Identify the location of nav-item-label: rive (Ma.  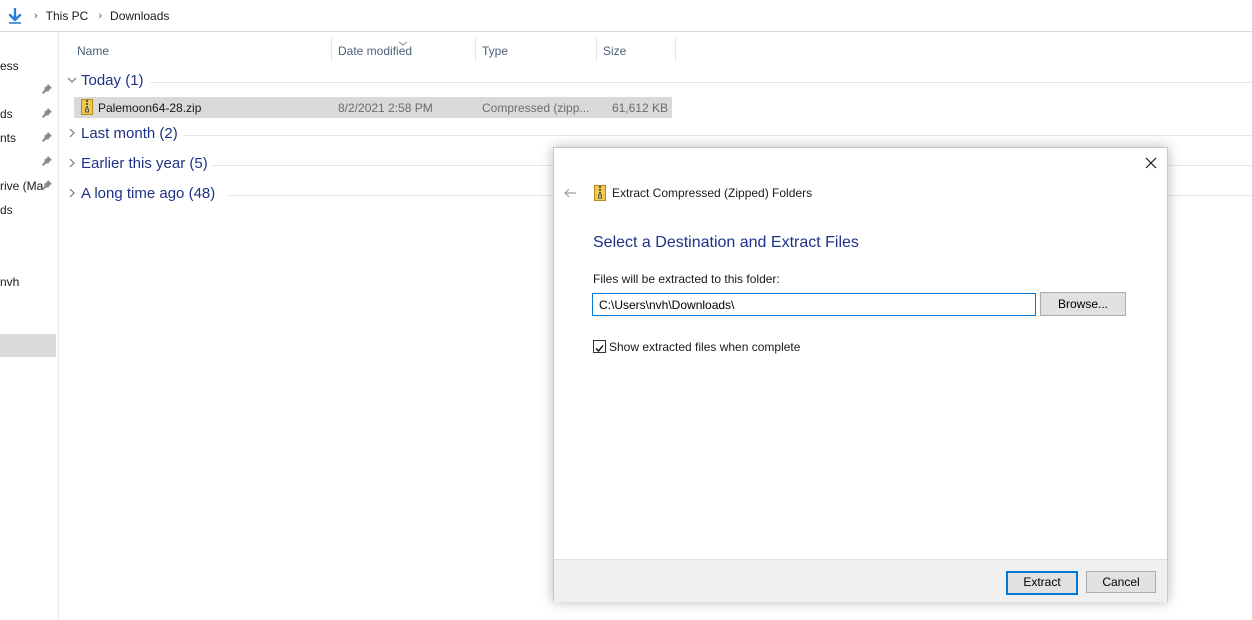
(22, 186).